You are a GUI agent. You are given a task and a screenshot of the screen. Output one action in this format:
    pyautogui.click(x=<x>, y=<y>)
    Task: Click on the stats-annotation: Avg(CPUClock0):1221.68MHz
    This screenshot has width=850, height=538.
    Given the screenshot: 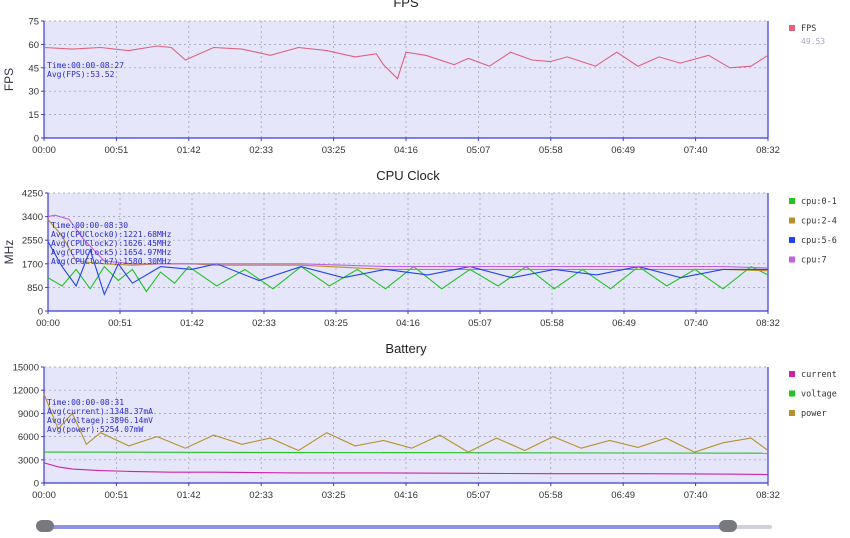 What is the action you would take?
    pyautogui.click(x=111, y=234)
    